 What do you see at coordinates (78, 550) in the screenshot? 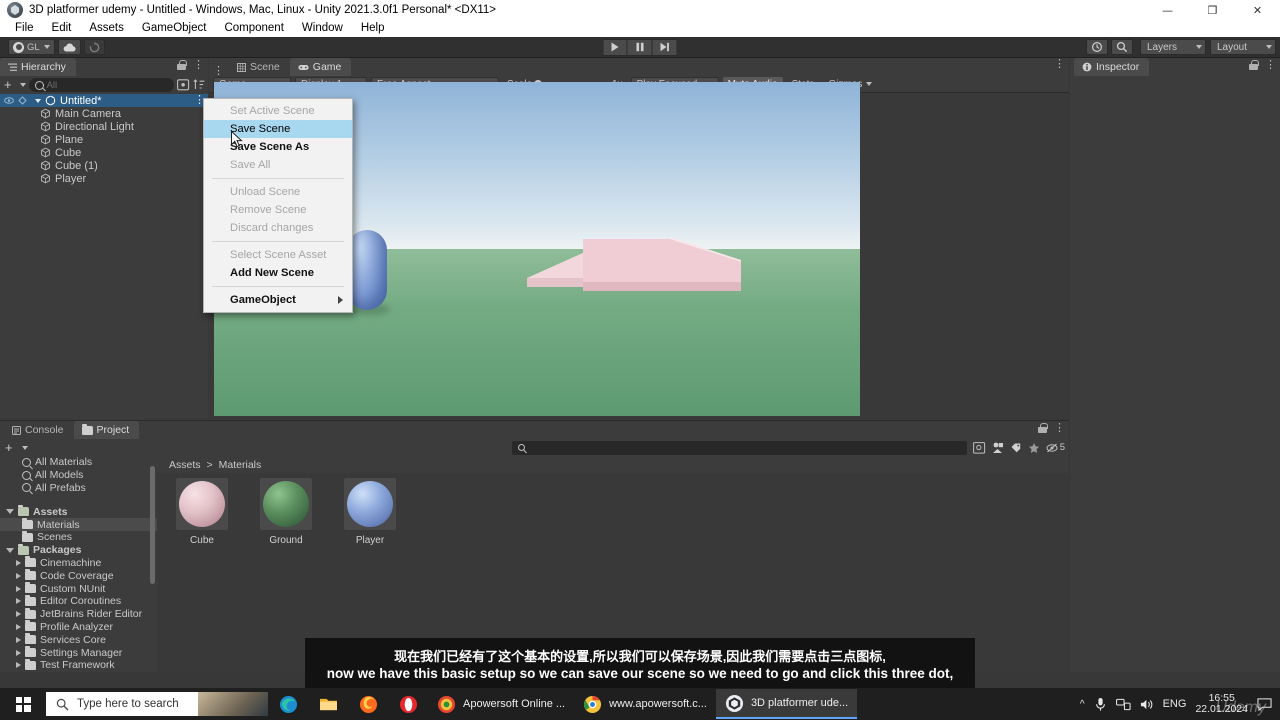
I see `tree-row-packages: Packages` at bounding box center [78, 550].